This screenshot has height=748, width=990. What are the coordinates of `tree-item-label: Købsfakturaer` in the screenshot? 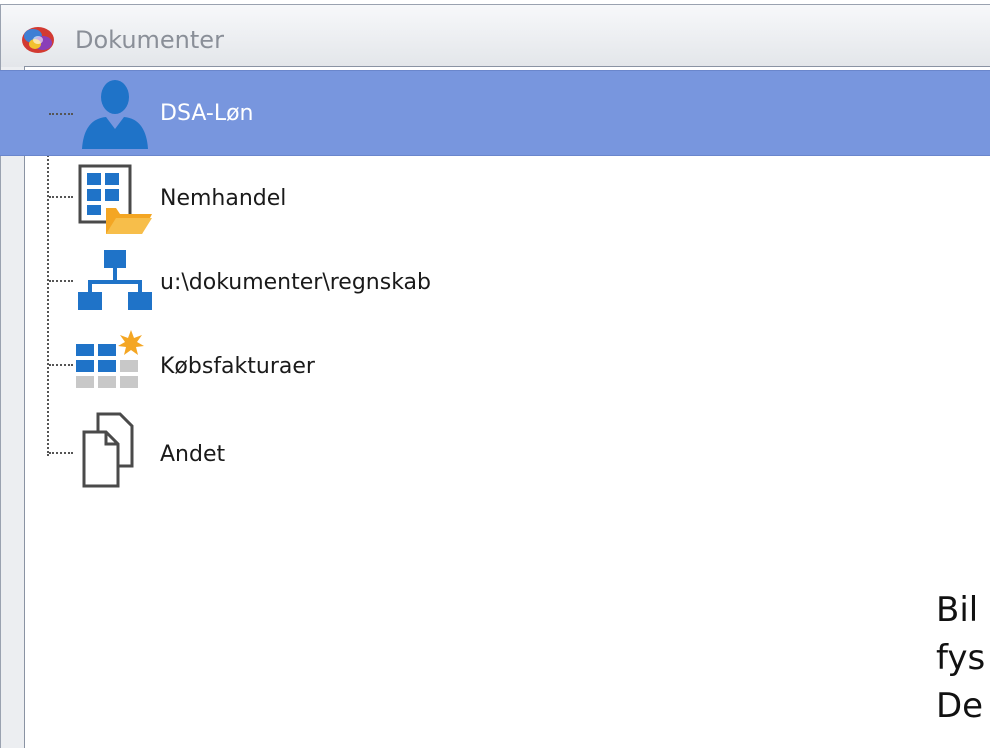 It's located at (237, 366).